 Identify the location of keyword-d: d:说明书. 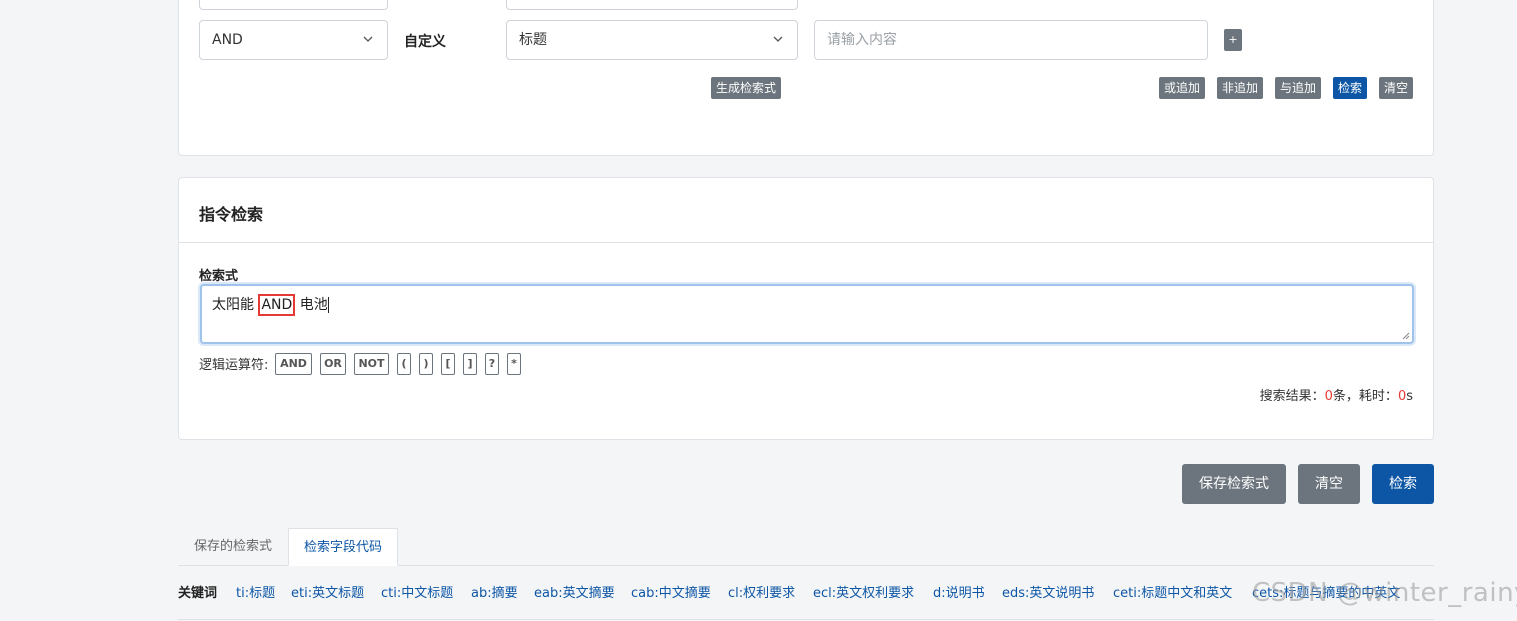
(959, 591).